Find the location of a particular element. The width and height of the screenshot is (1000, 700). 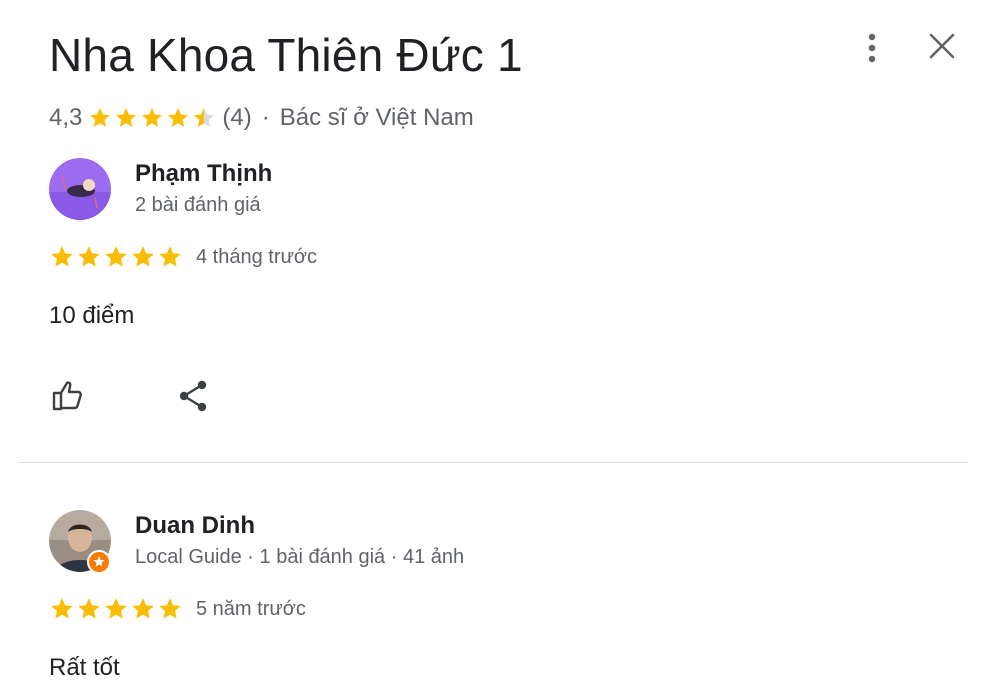

author-name: Duan Dinh is located at coordinates (195, 526).